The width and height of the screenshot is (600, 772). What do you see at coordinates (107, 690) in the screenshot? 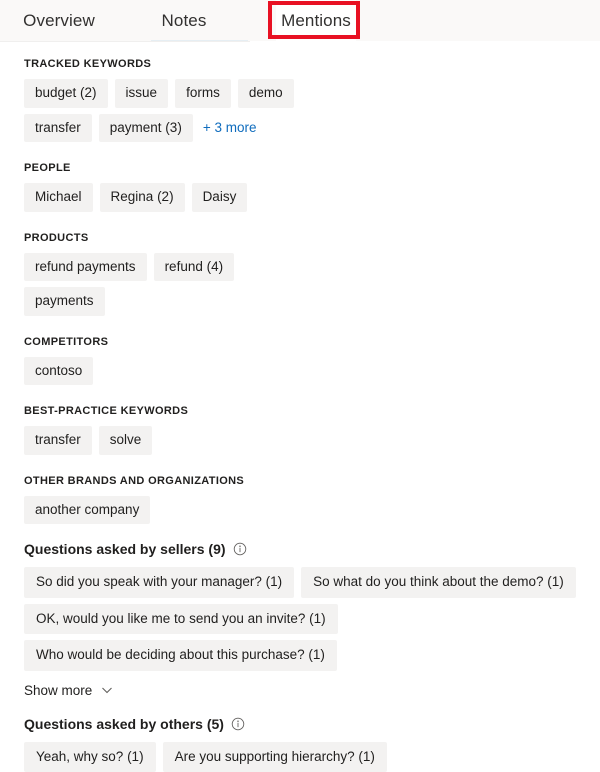
I see `chevron-down-icon` at bounding box center [107, 690].